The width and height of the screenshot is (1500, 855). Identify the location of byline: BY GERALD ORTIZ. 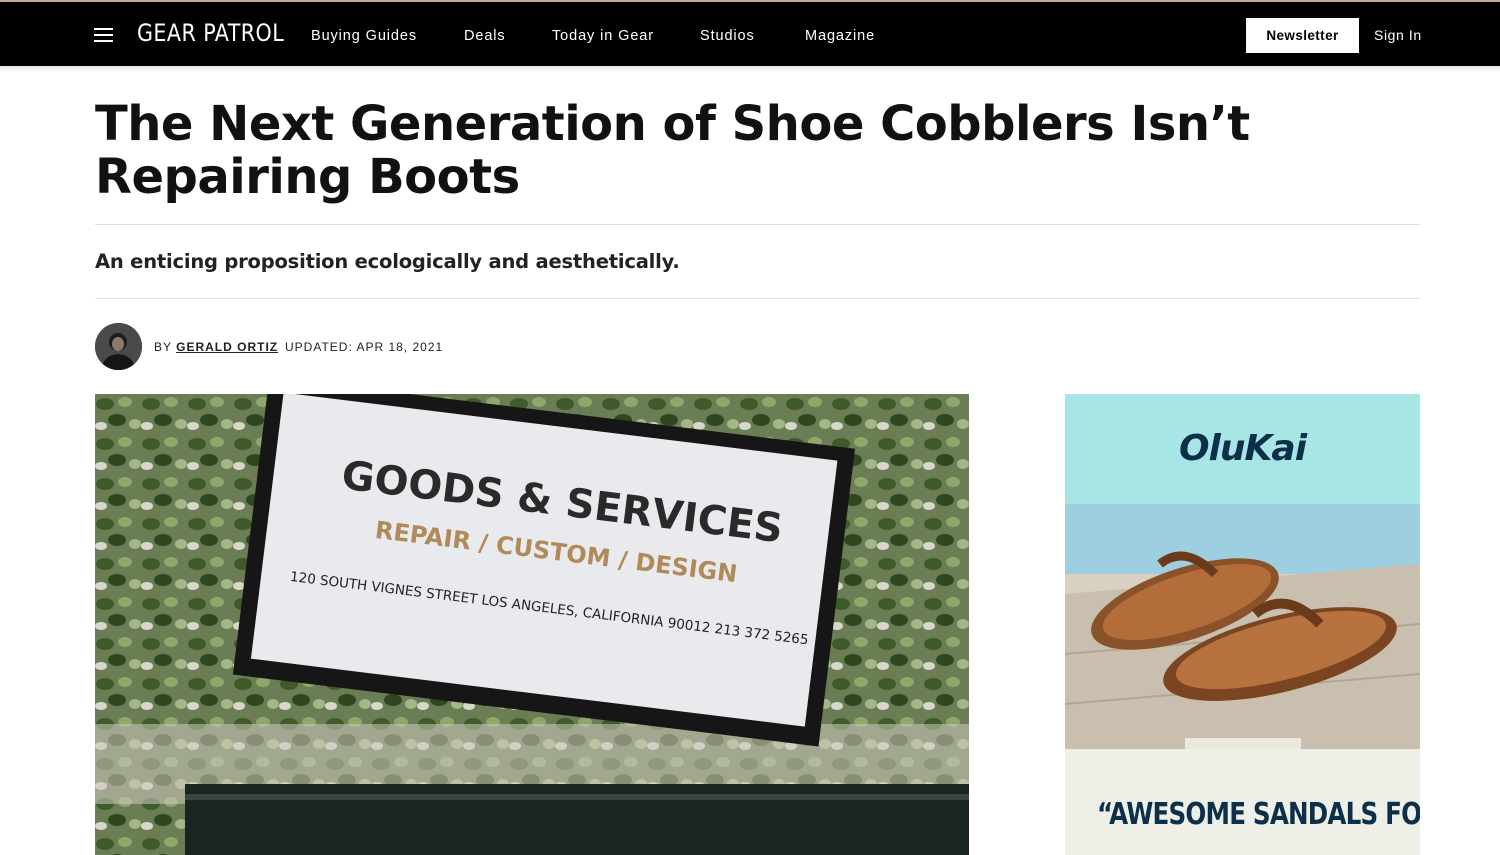
(216, 347).